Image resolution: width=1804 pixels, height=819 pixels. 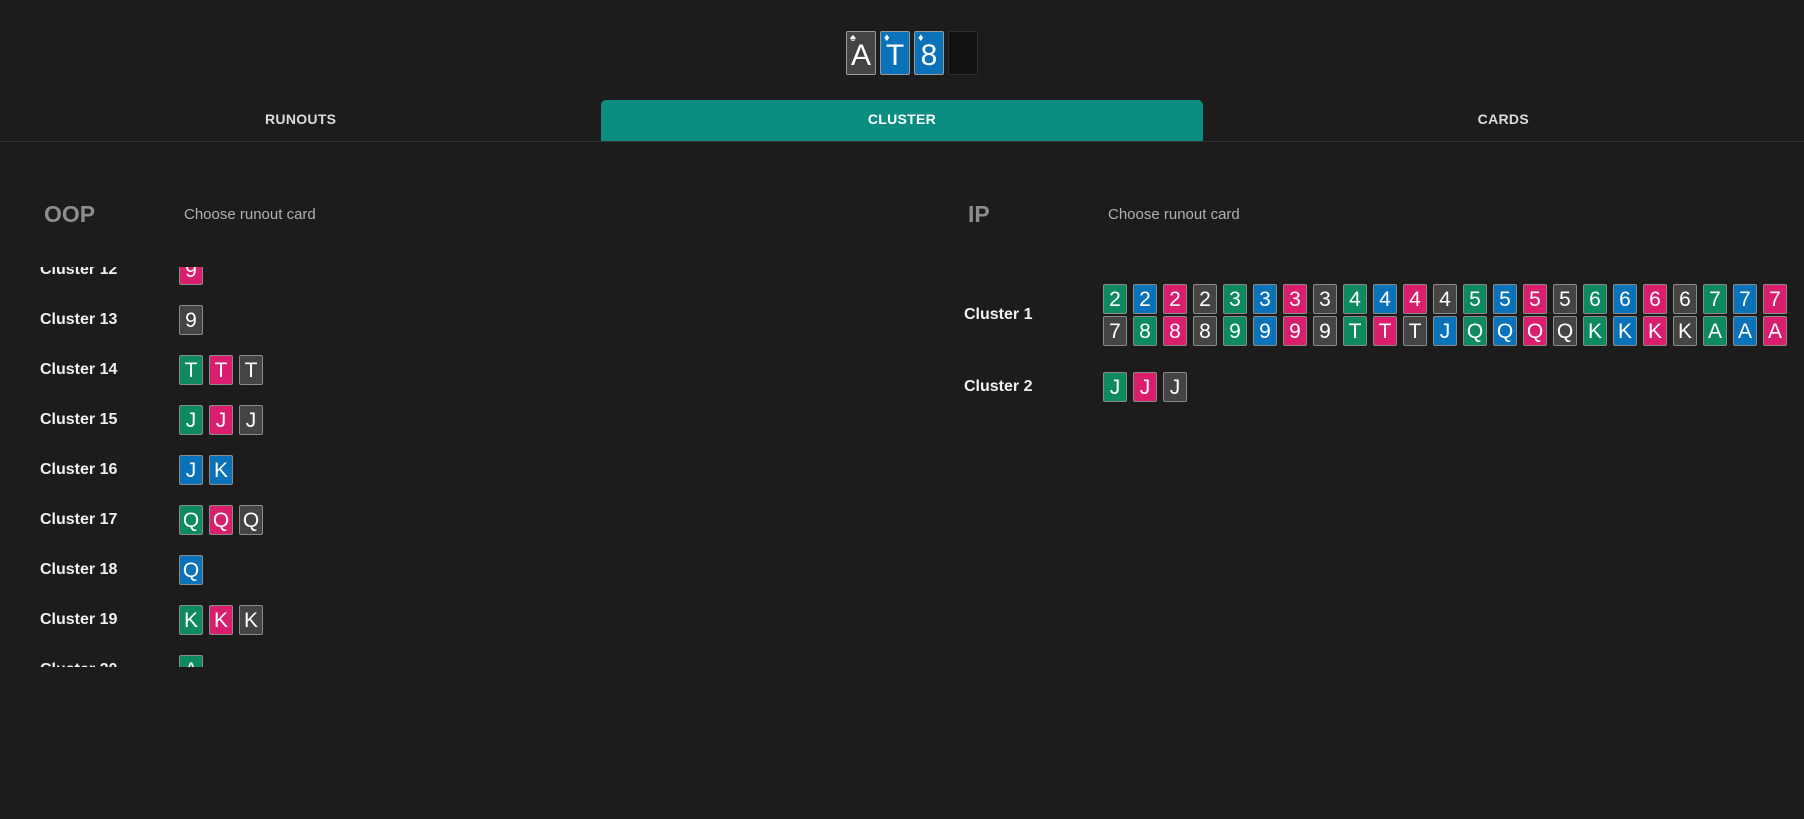 I want to click on spade-icon: ♠, so click(x=853, y=38).